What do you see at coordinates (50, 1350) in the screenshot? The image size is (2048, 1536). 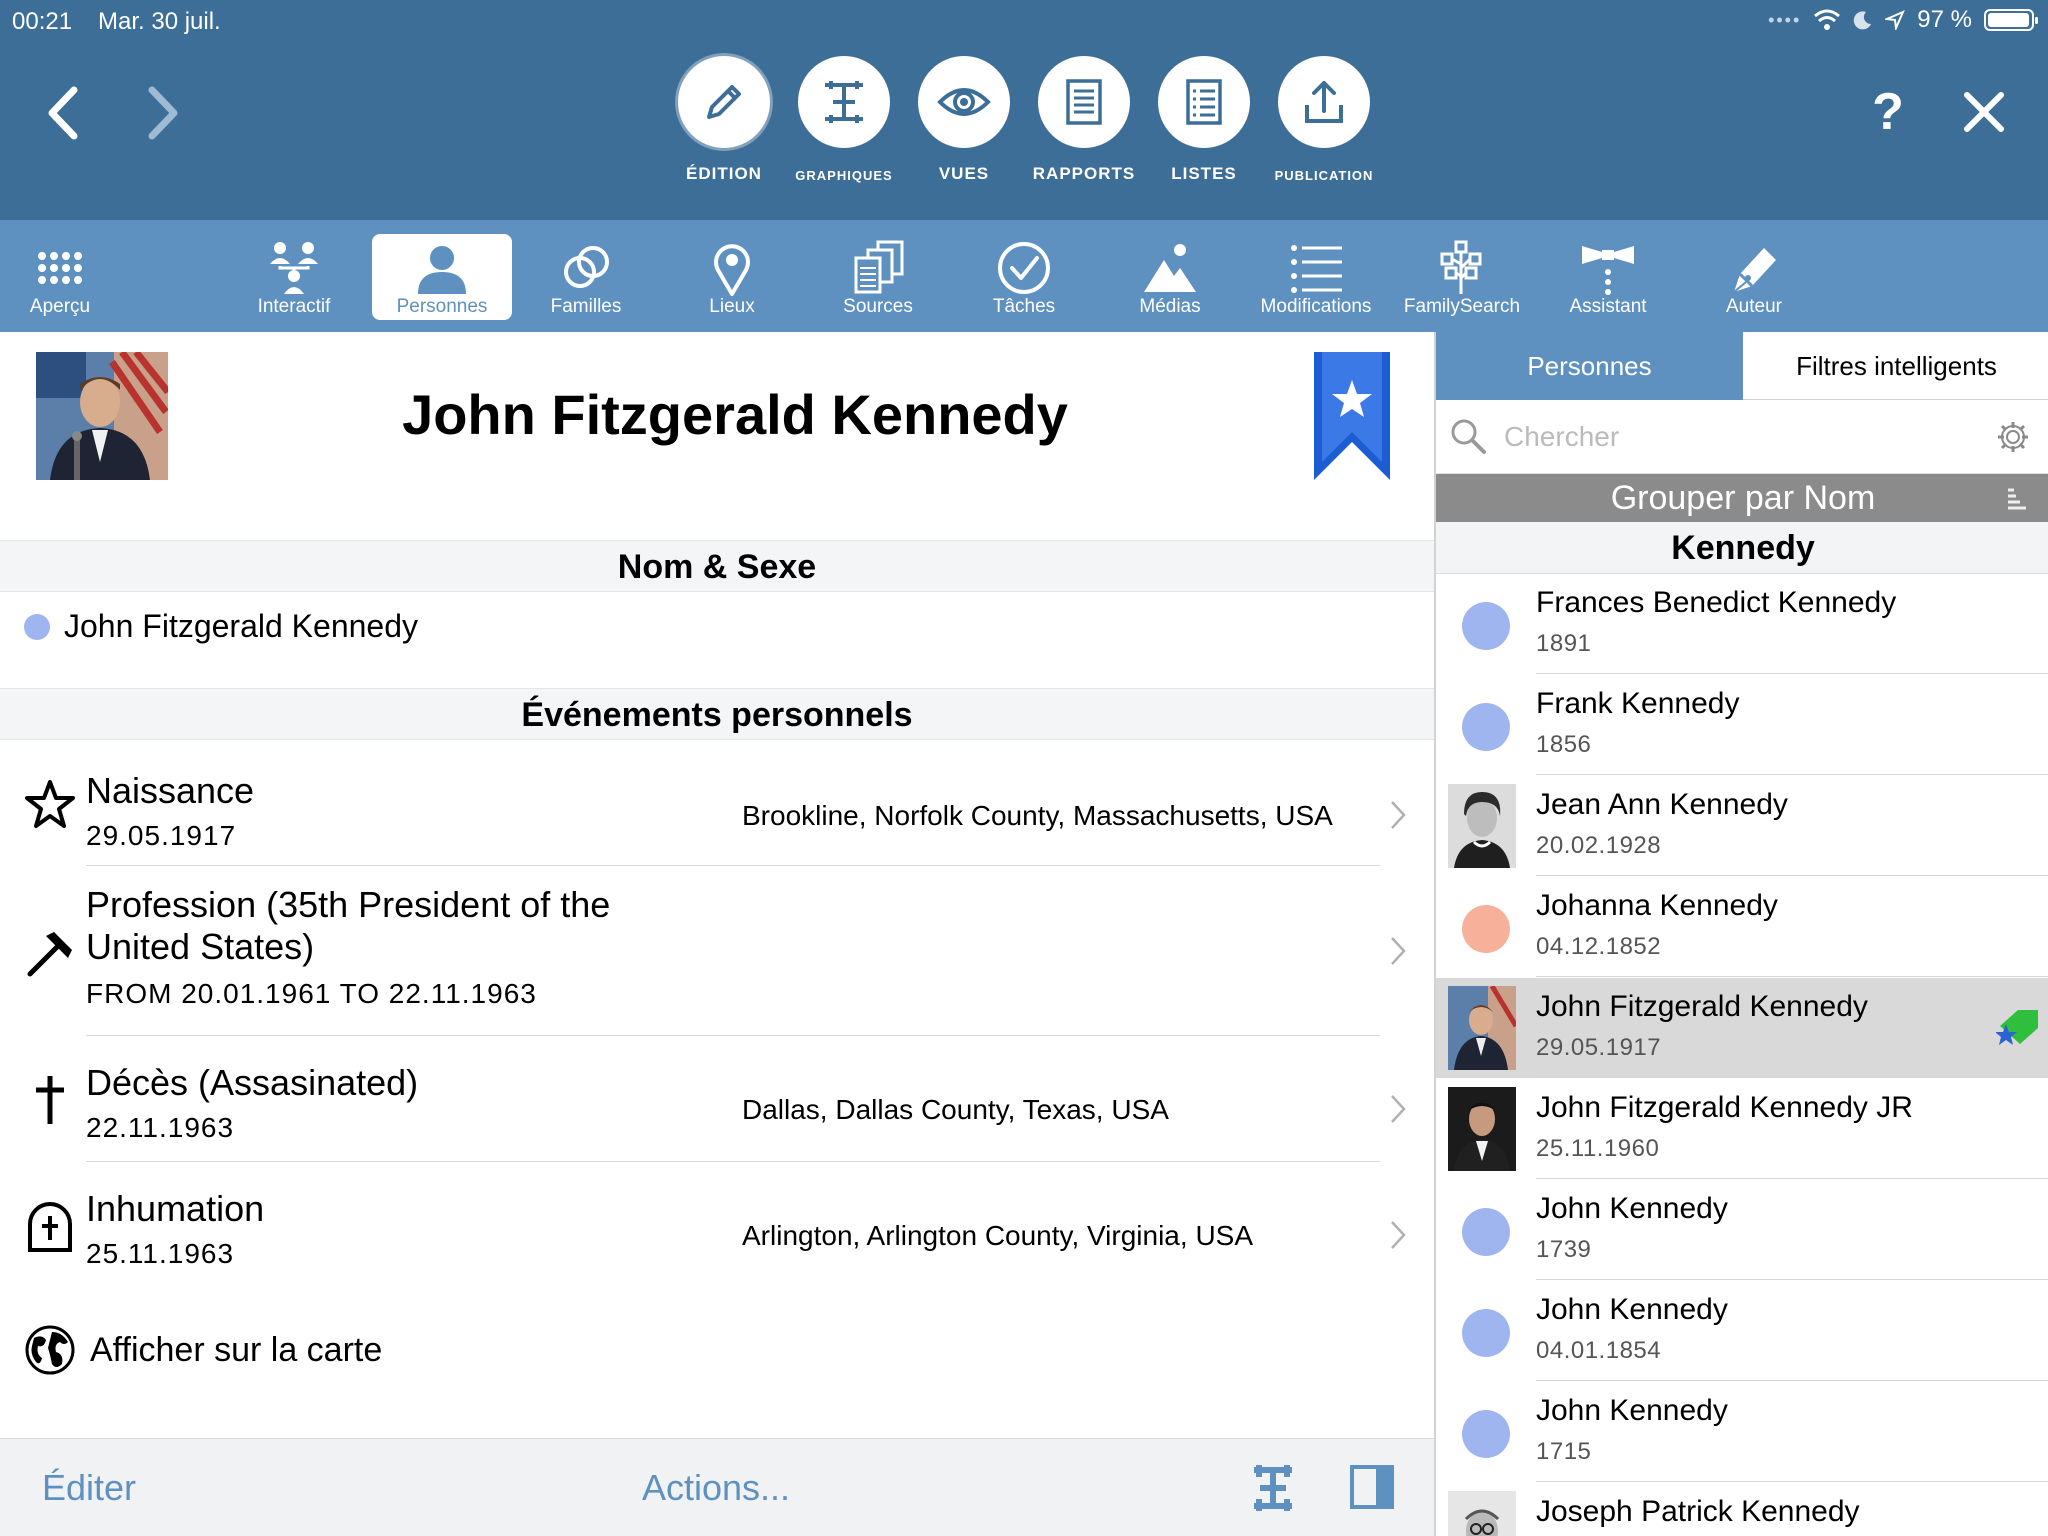 I see `globe-icon` at bounding box center [50, 1350].